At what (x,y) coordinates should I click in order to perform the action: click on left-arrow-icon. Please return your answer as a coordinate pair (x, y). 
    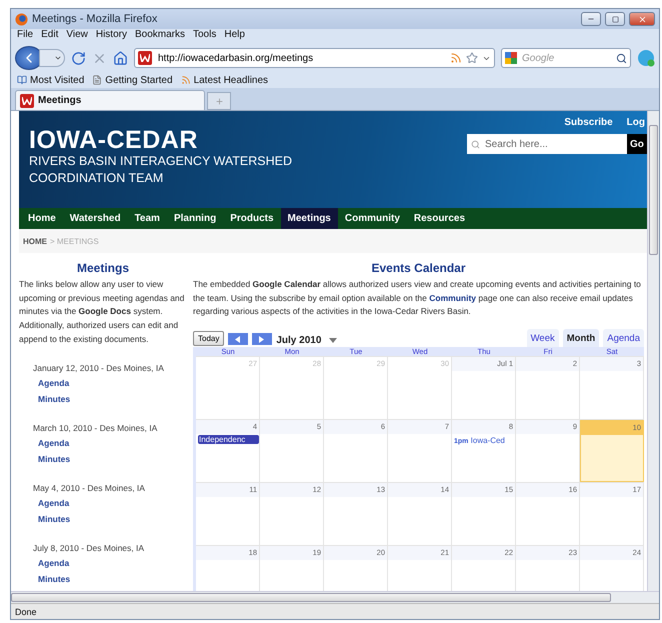
    Looking at the image, I should click on (238, 339).